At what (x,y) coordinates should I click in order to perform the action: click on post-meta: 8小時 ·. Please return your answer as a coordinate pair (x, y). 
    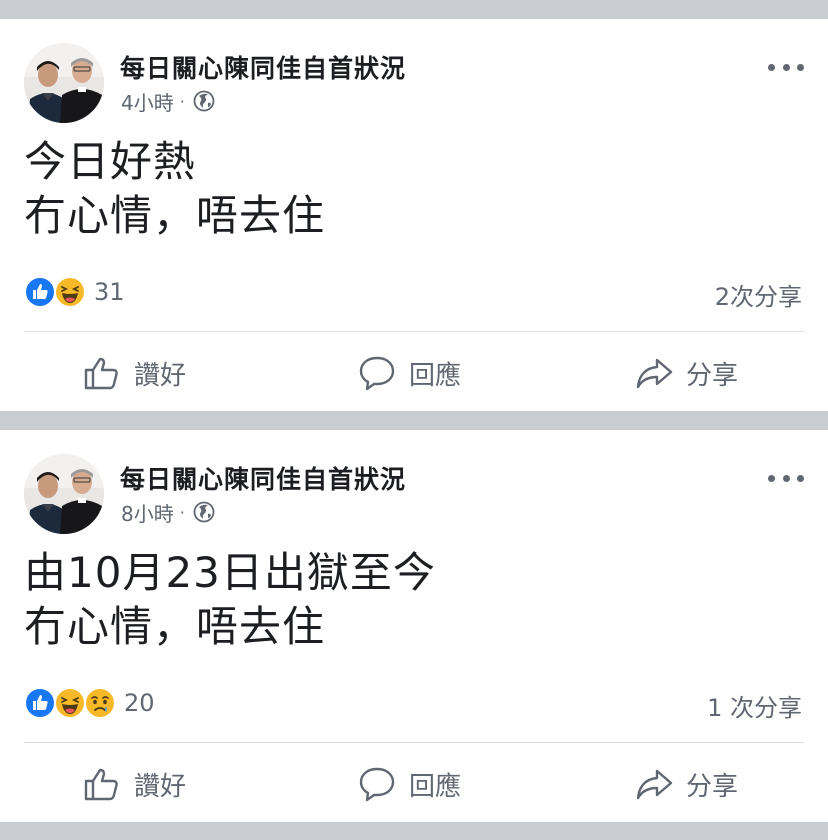
    Looking at the image, I should click on (168, 512).